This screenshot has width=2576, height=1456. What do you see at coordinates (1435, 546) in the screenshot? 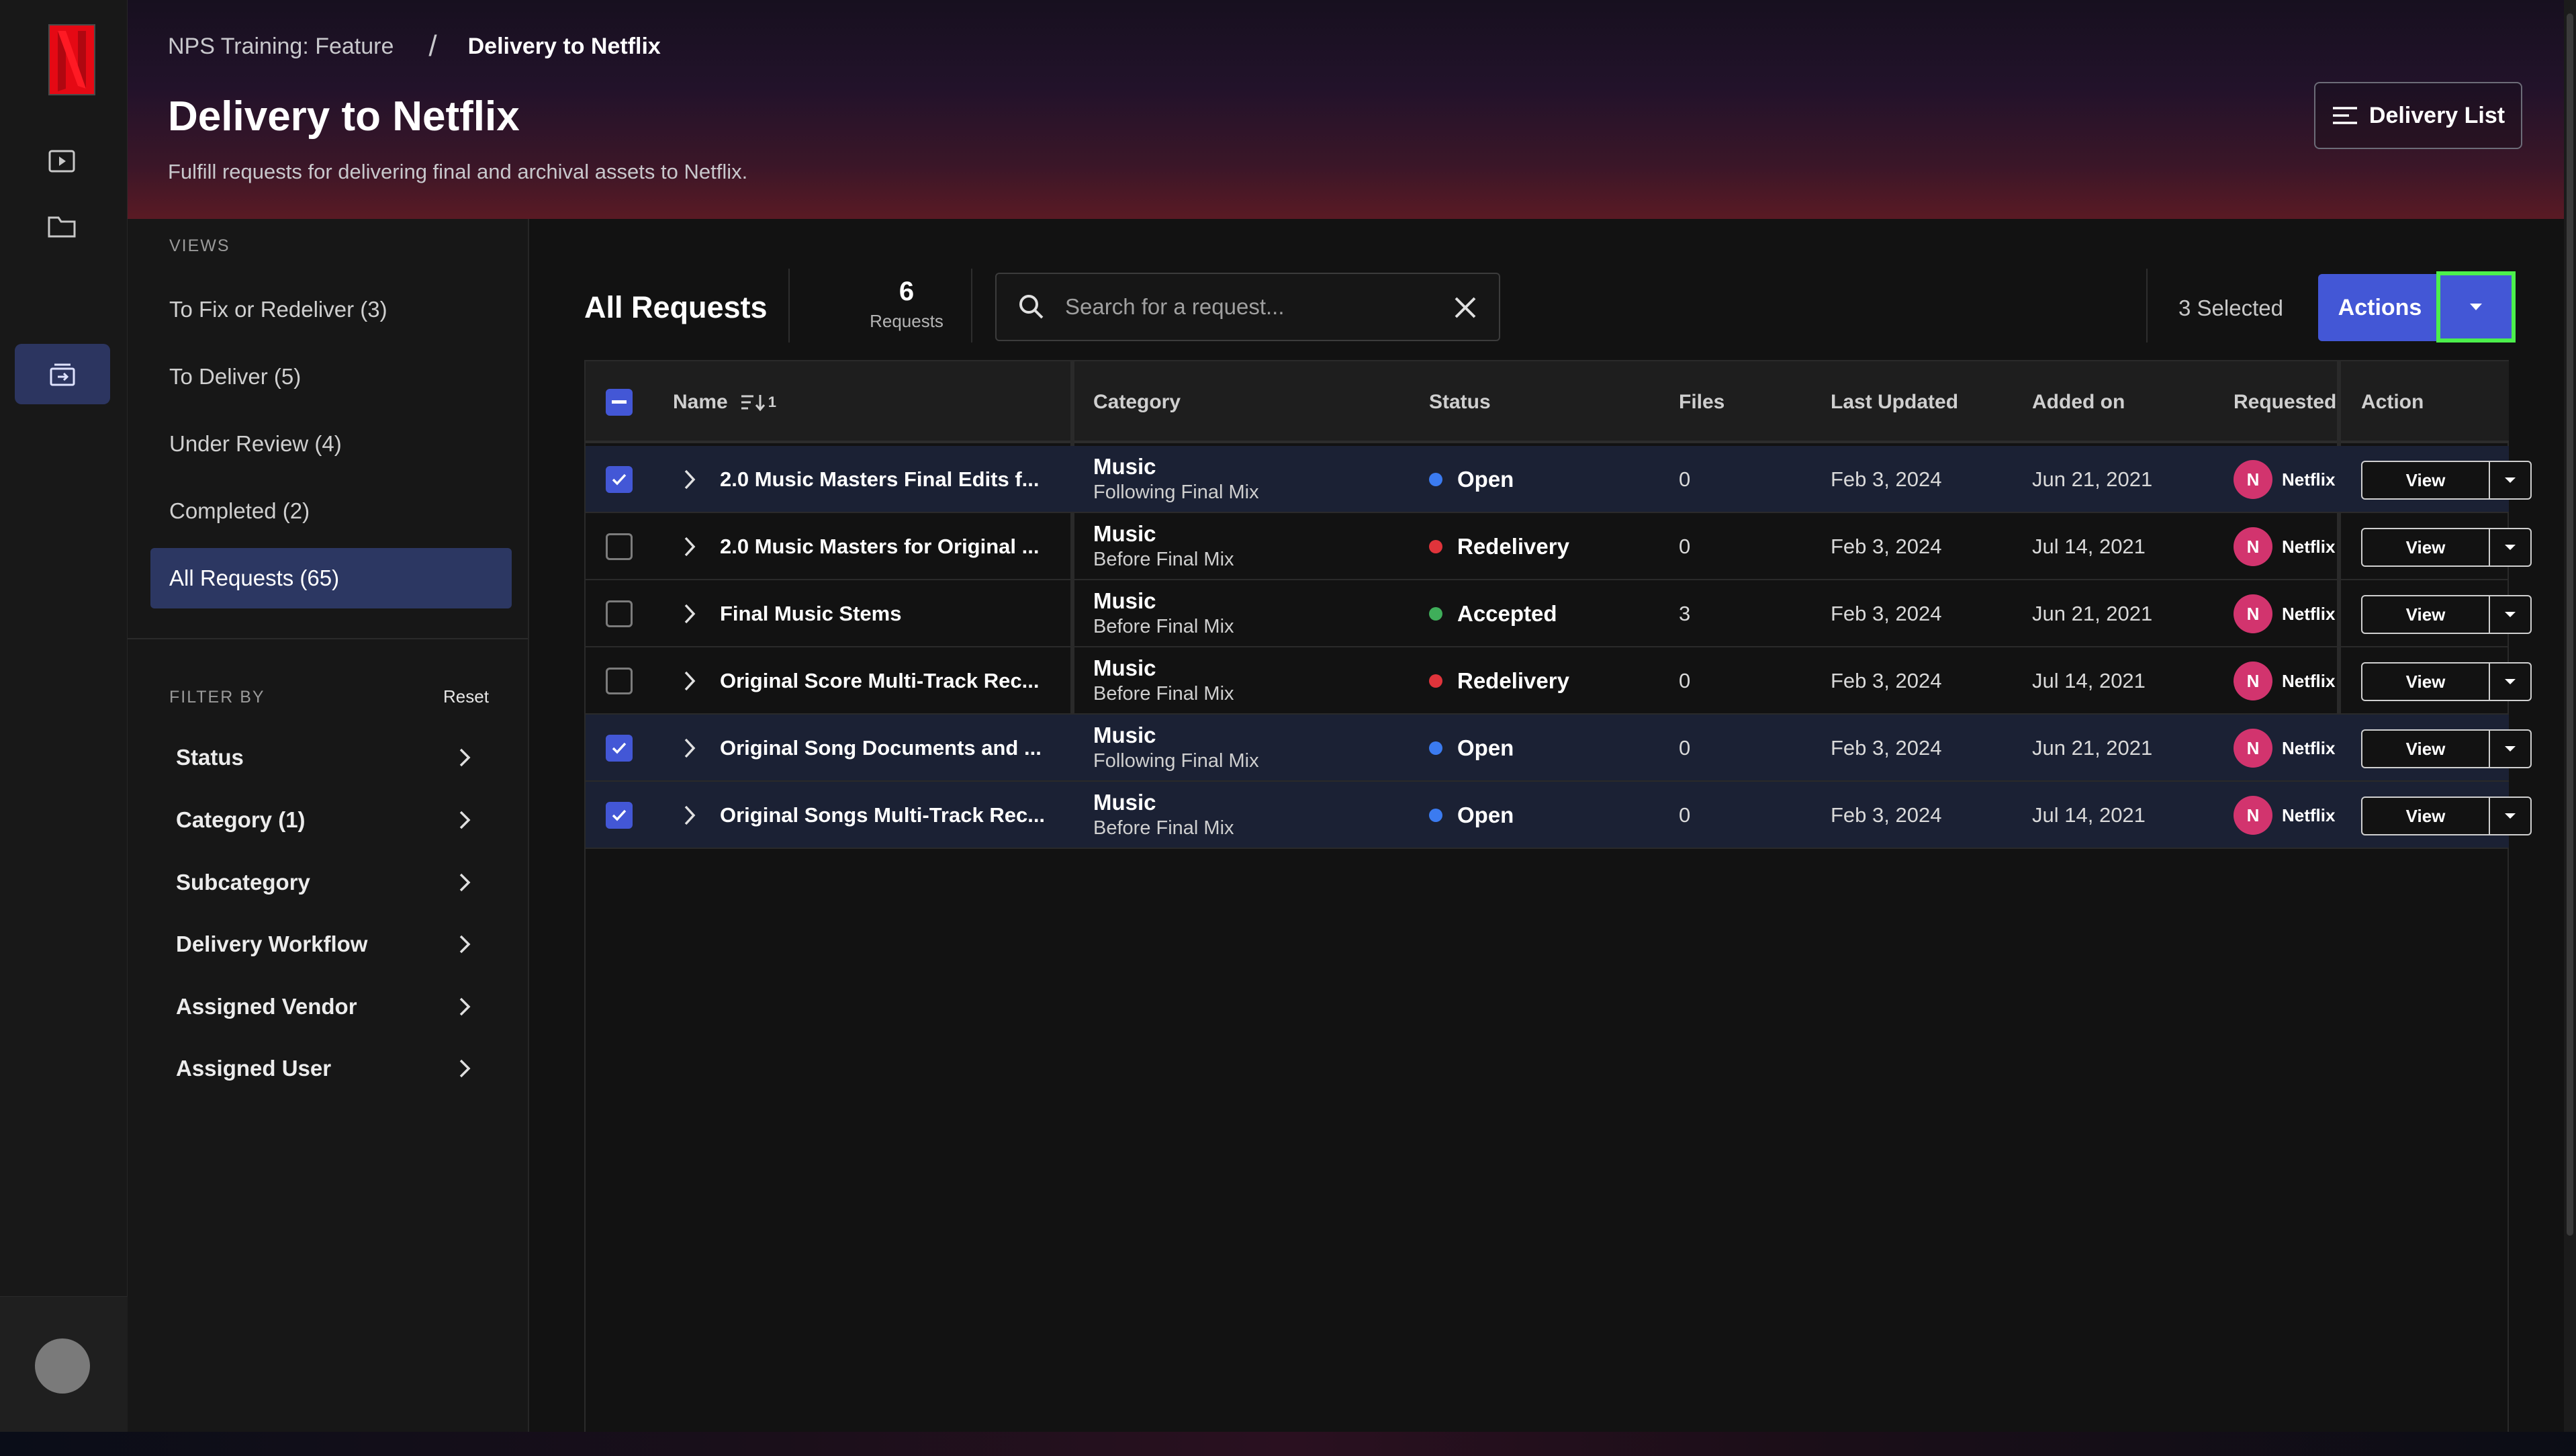
I see `status-dot-icon` at bounding box center [1435, 546].